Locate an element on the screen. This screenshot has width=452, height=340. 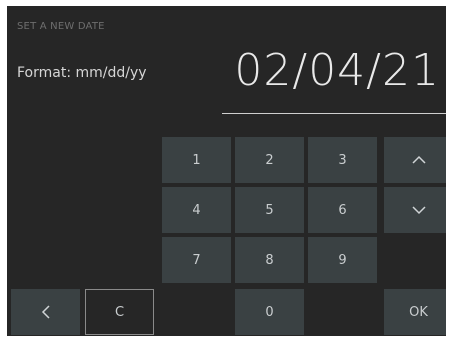
date-display: 02/04/21 is located at coordinates (337, 70).